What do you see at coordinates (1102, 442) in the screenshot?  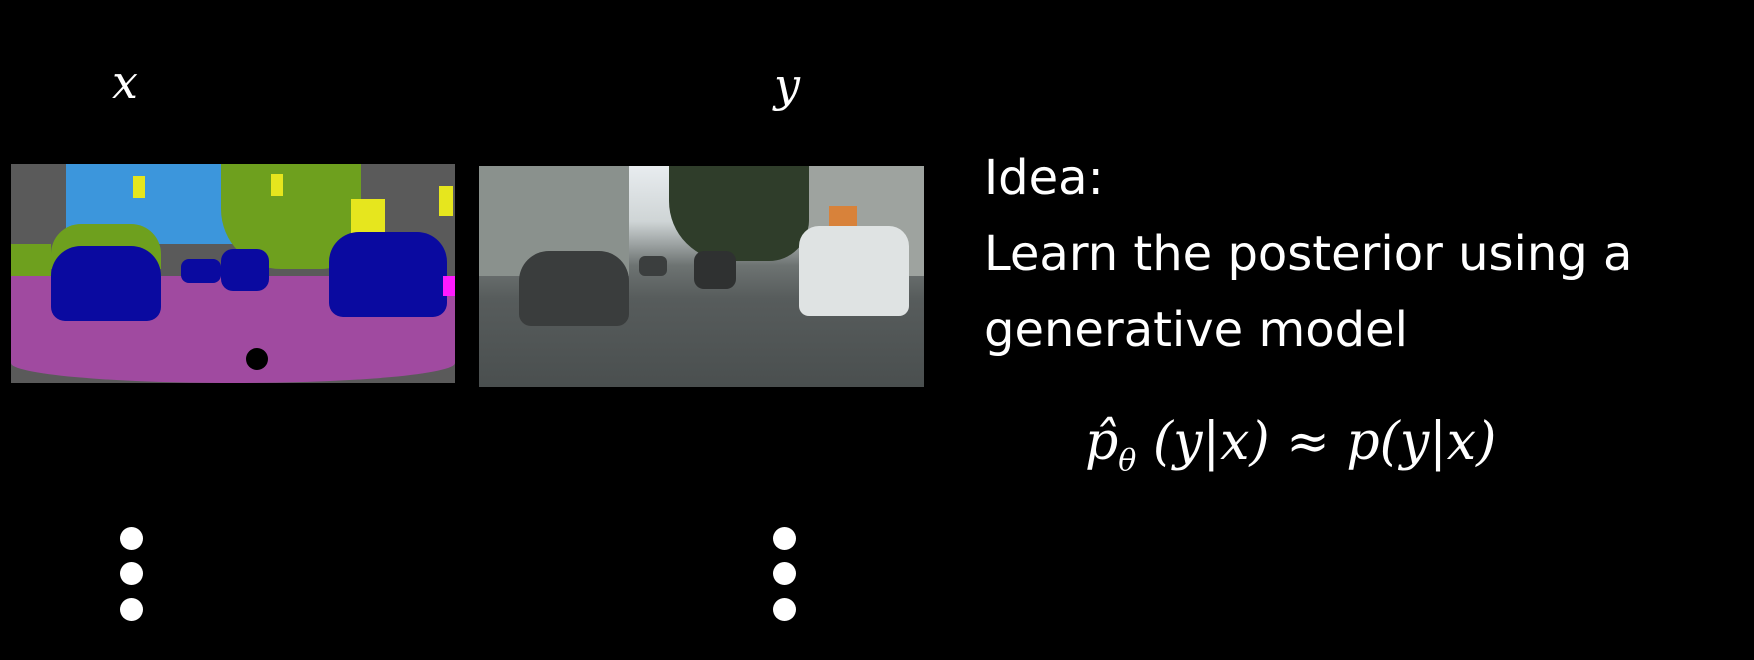 I see `formula-lhs: p̂` at bounding box center [1102, 442].